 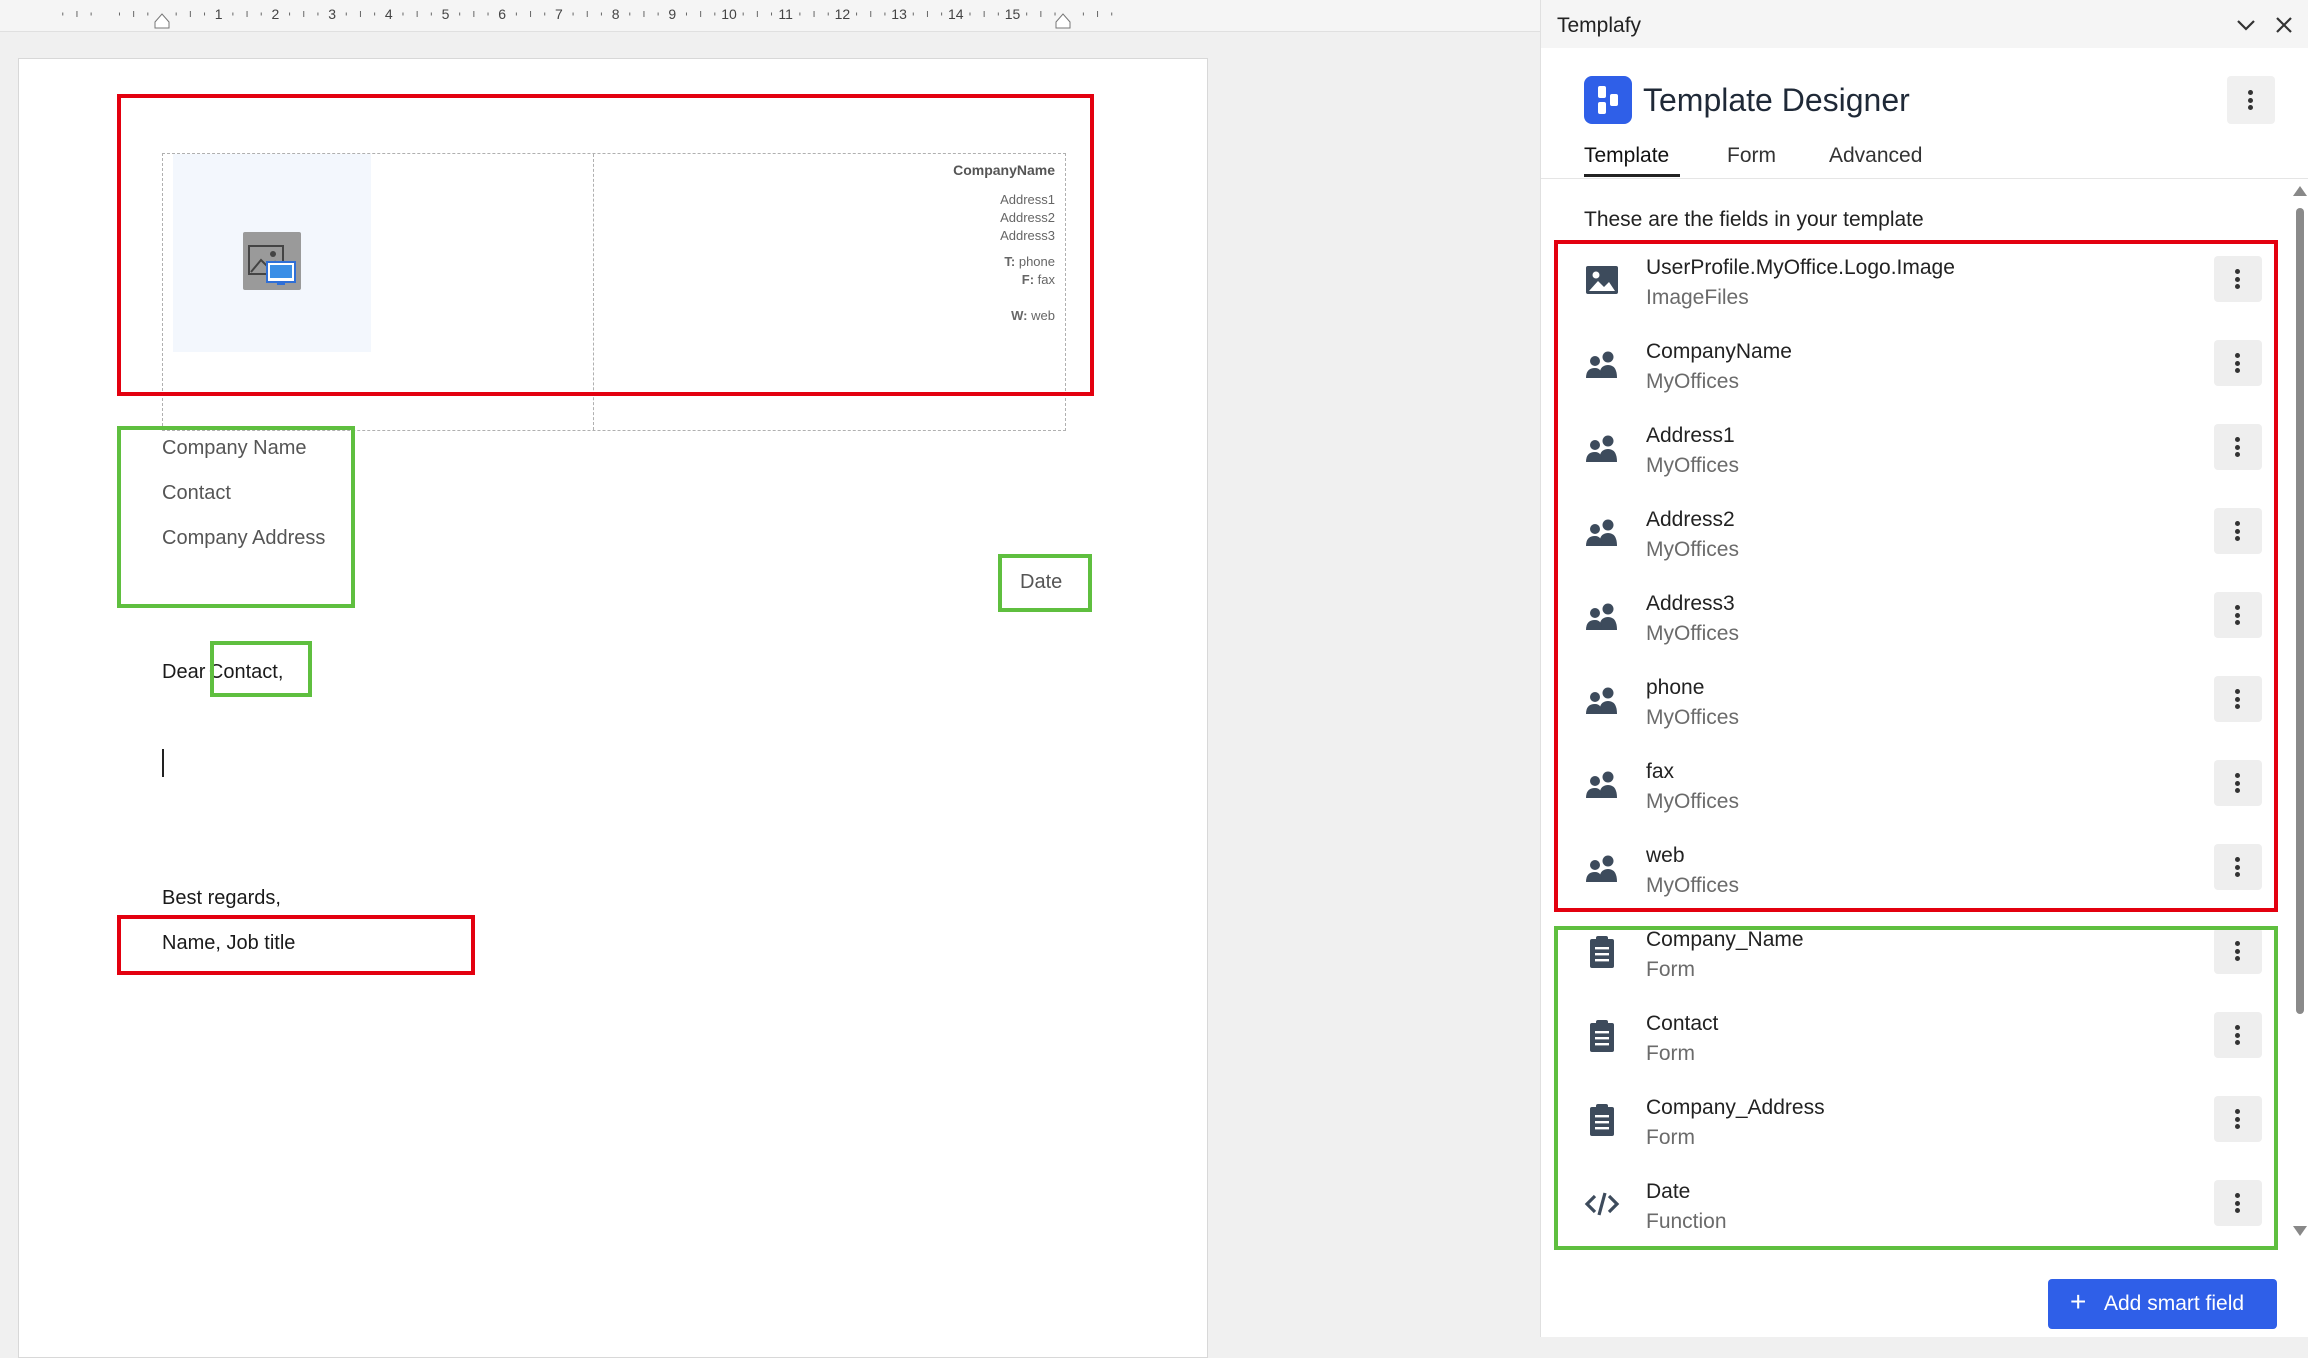 What do you see at coordinates (2174, 1303) in the screenshot?
I see `add-smart-field-label: Add smart field` at bounding box center [2174, 1303].